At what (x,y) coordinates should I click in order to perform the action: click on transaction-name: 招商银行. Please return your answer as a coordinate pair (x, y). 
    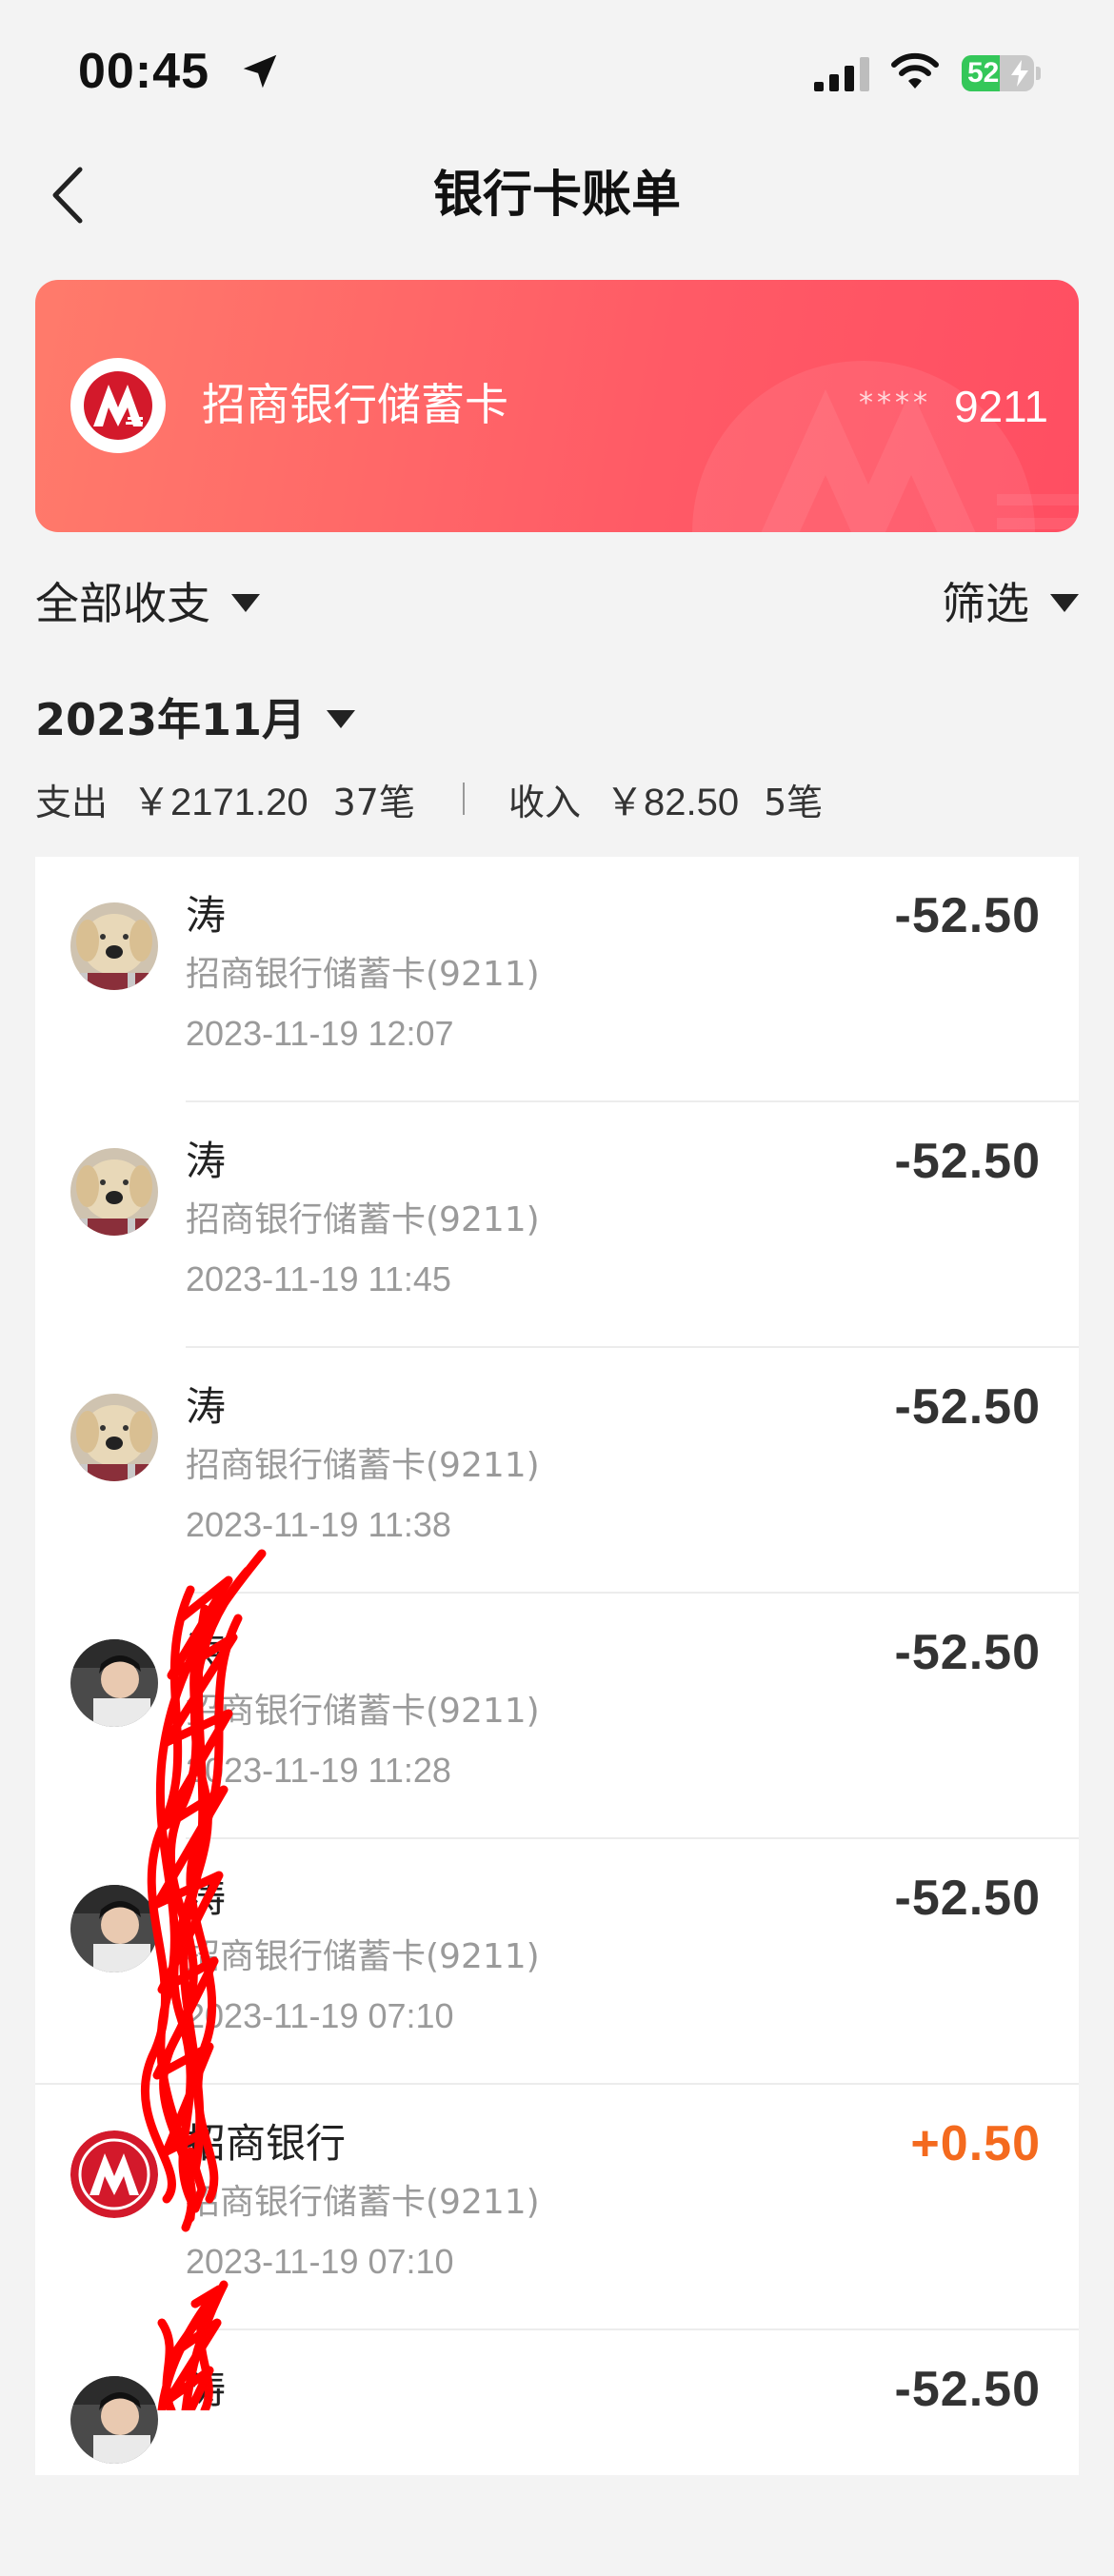
    Looking at the image, I should click on (266, 2143).